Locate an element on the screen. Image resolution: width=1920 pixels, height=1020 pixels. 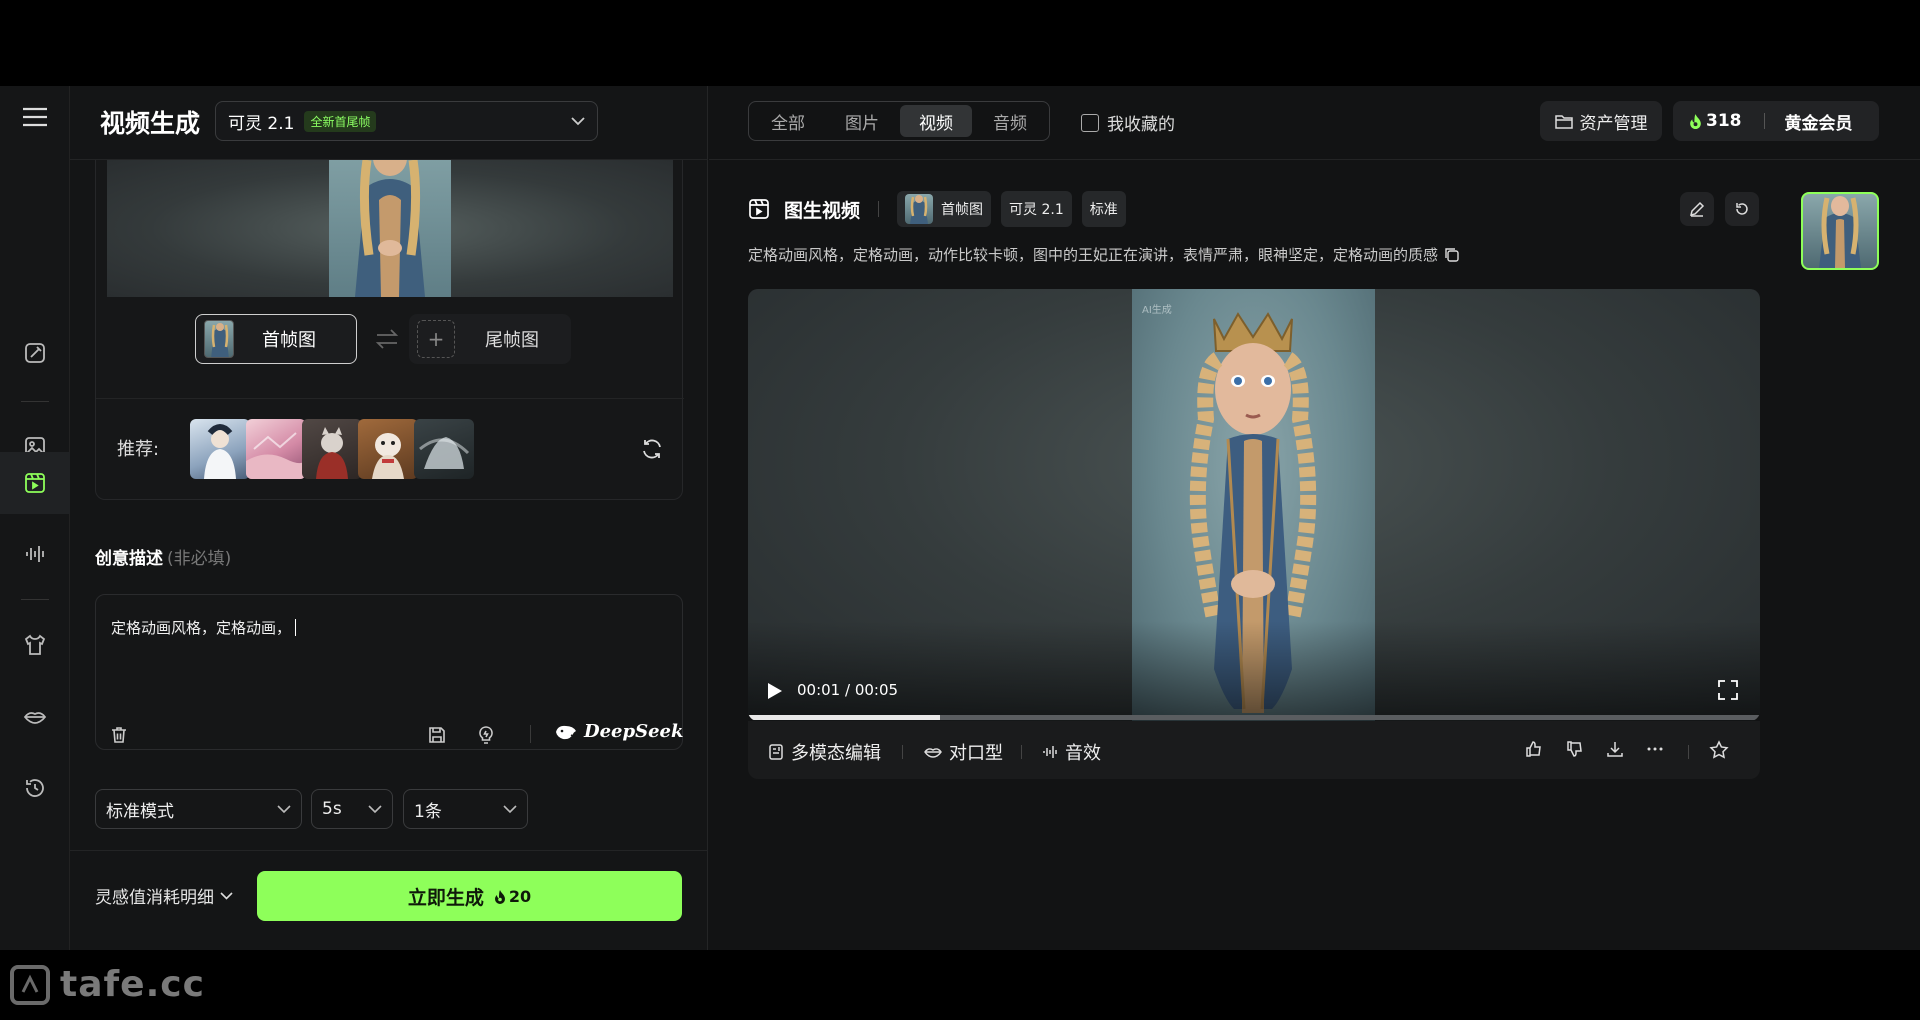
generate-button: 立即生成 20 is located at coordinates (469, 896).